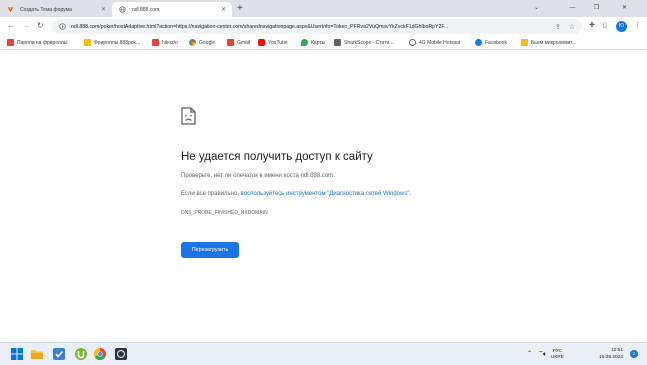  Describe the element at coordinates (611, 354) in the screenshot. I see `clock: 10:51 15.09.2023` at that location.